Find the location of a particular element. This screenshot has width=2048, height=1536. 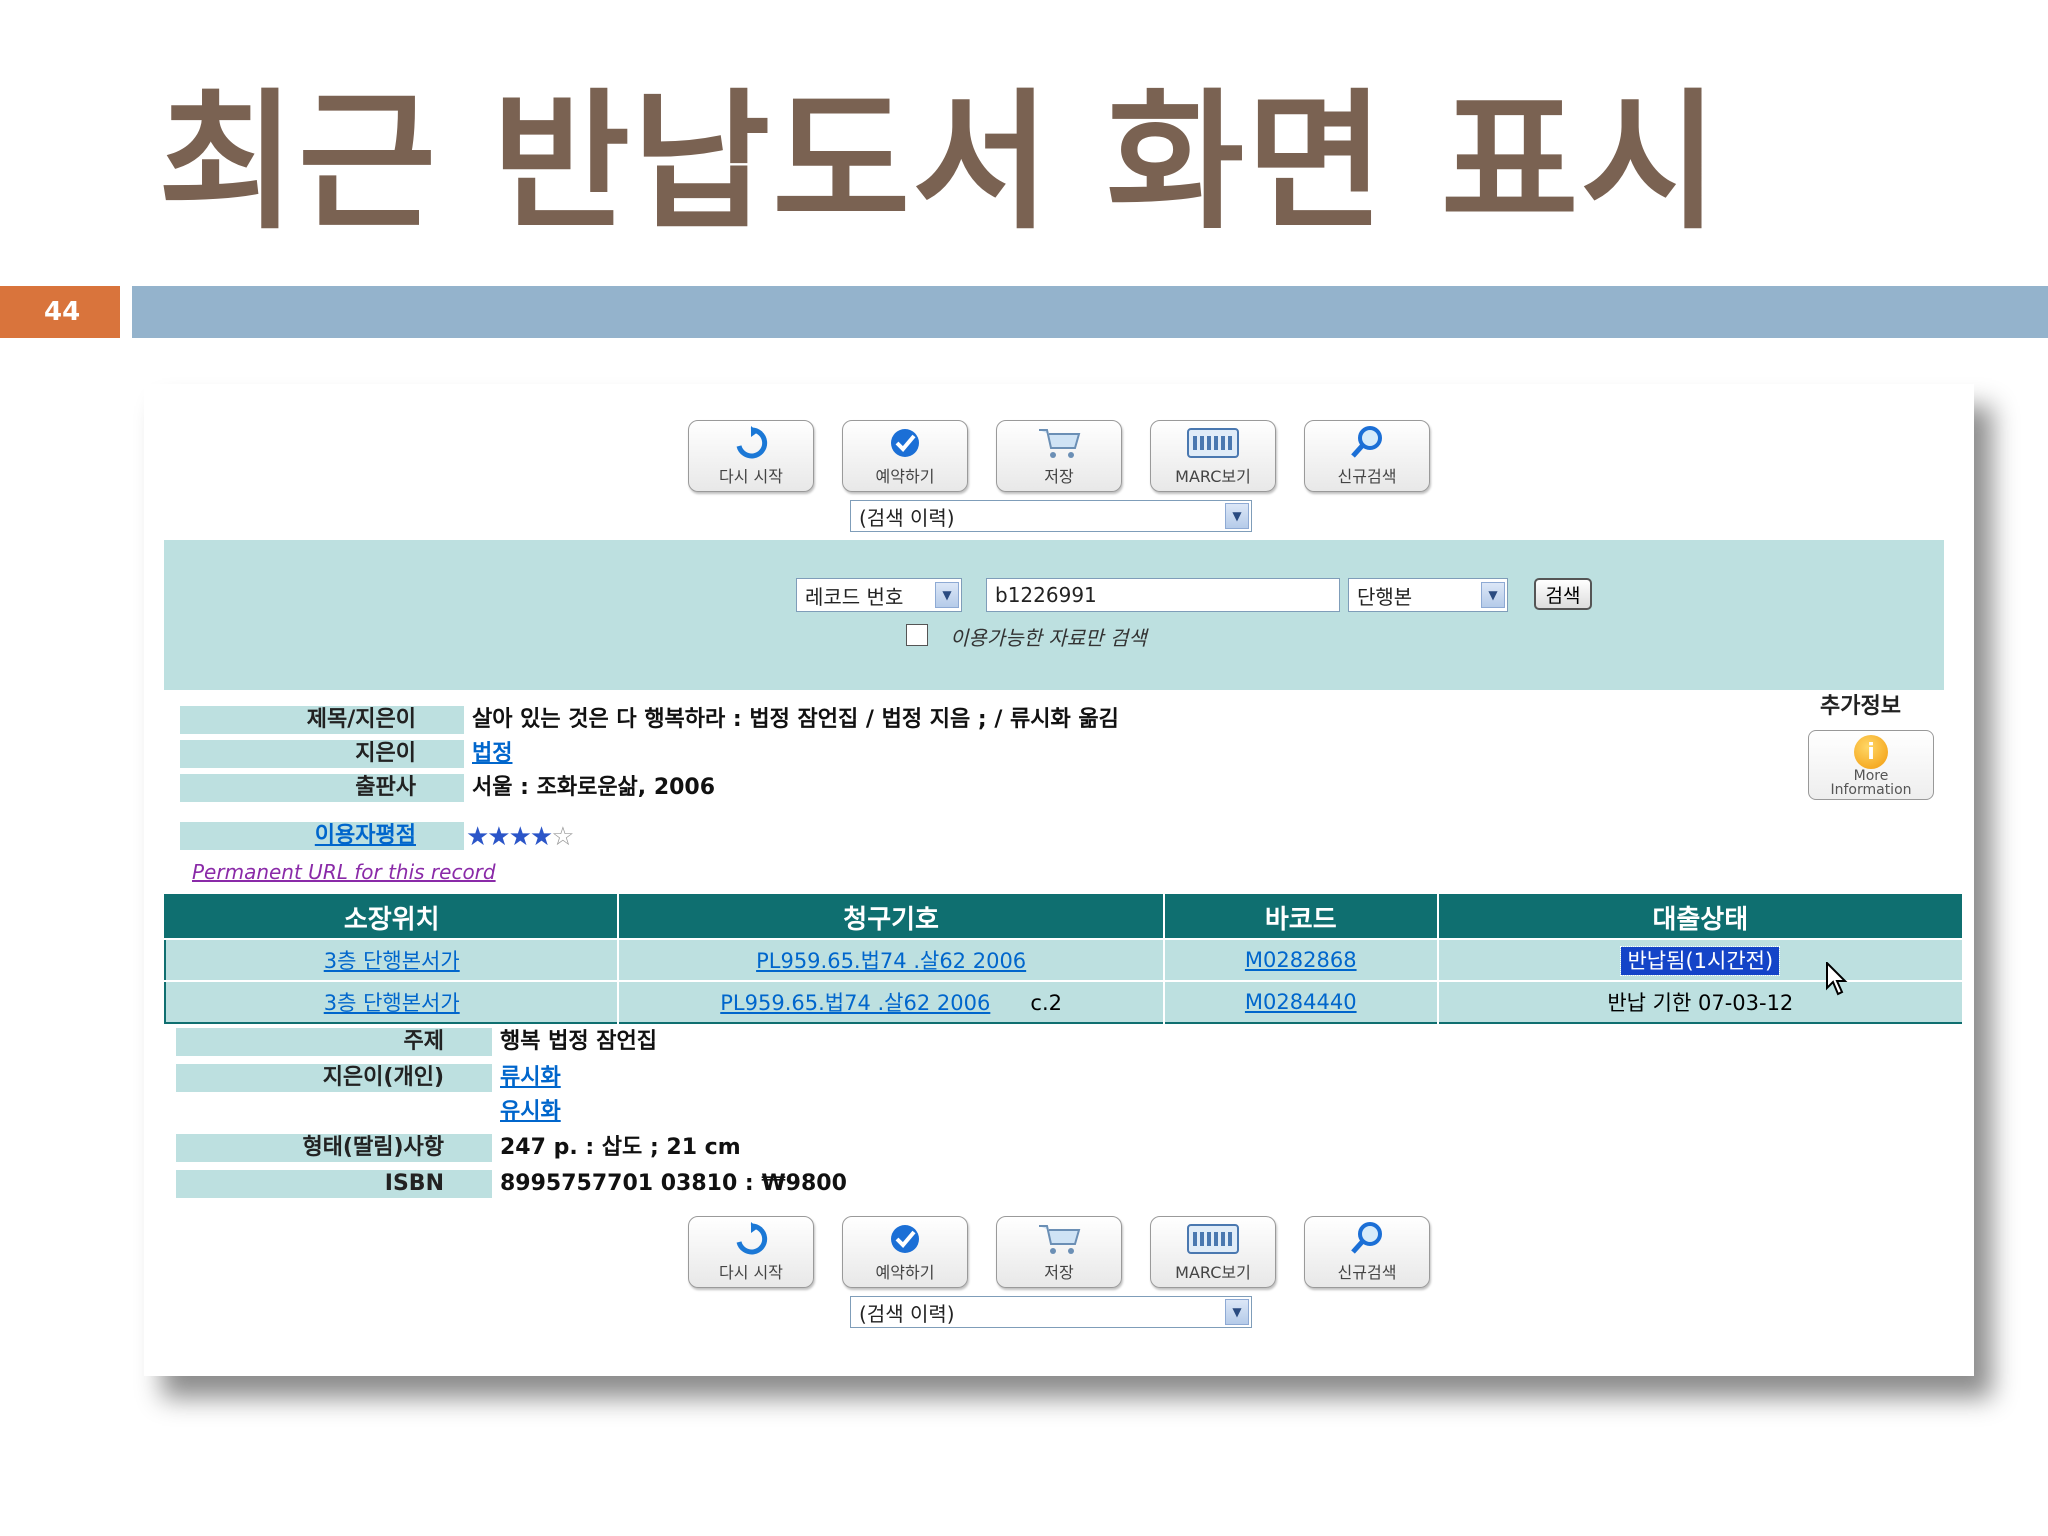

personal-author-label: 지은이(개인) is located at coordinates (334, 1078).